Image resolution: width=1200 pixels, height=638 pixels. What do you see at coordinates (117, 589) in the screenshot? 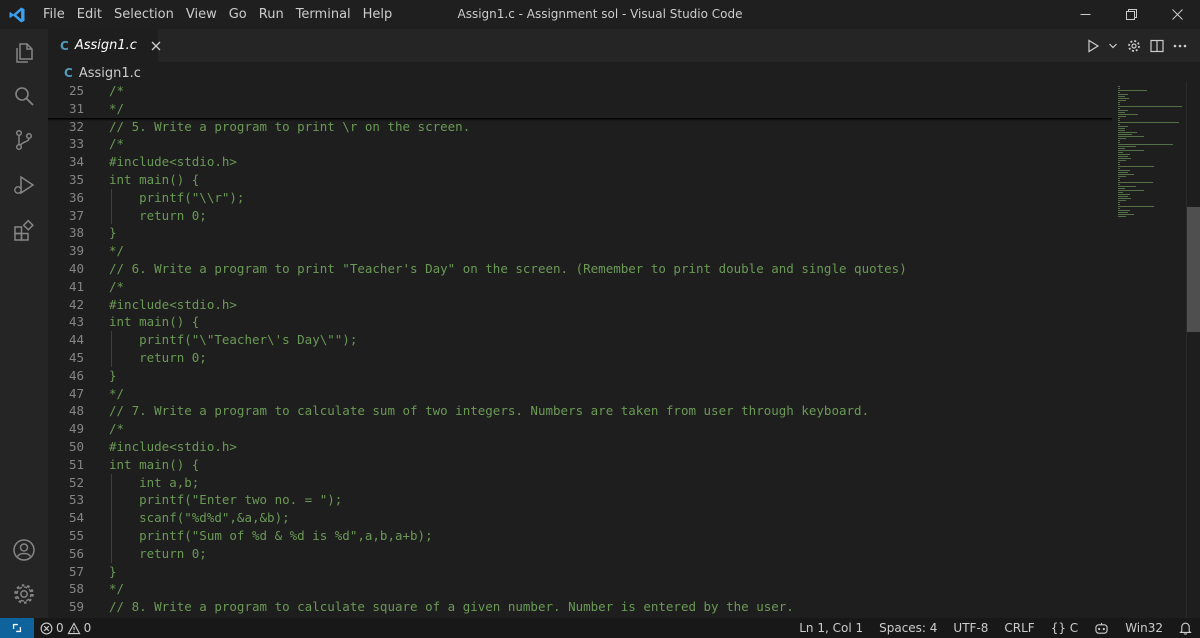
I see `code-text: */` at bounding box center [117, 589].